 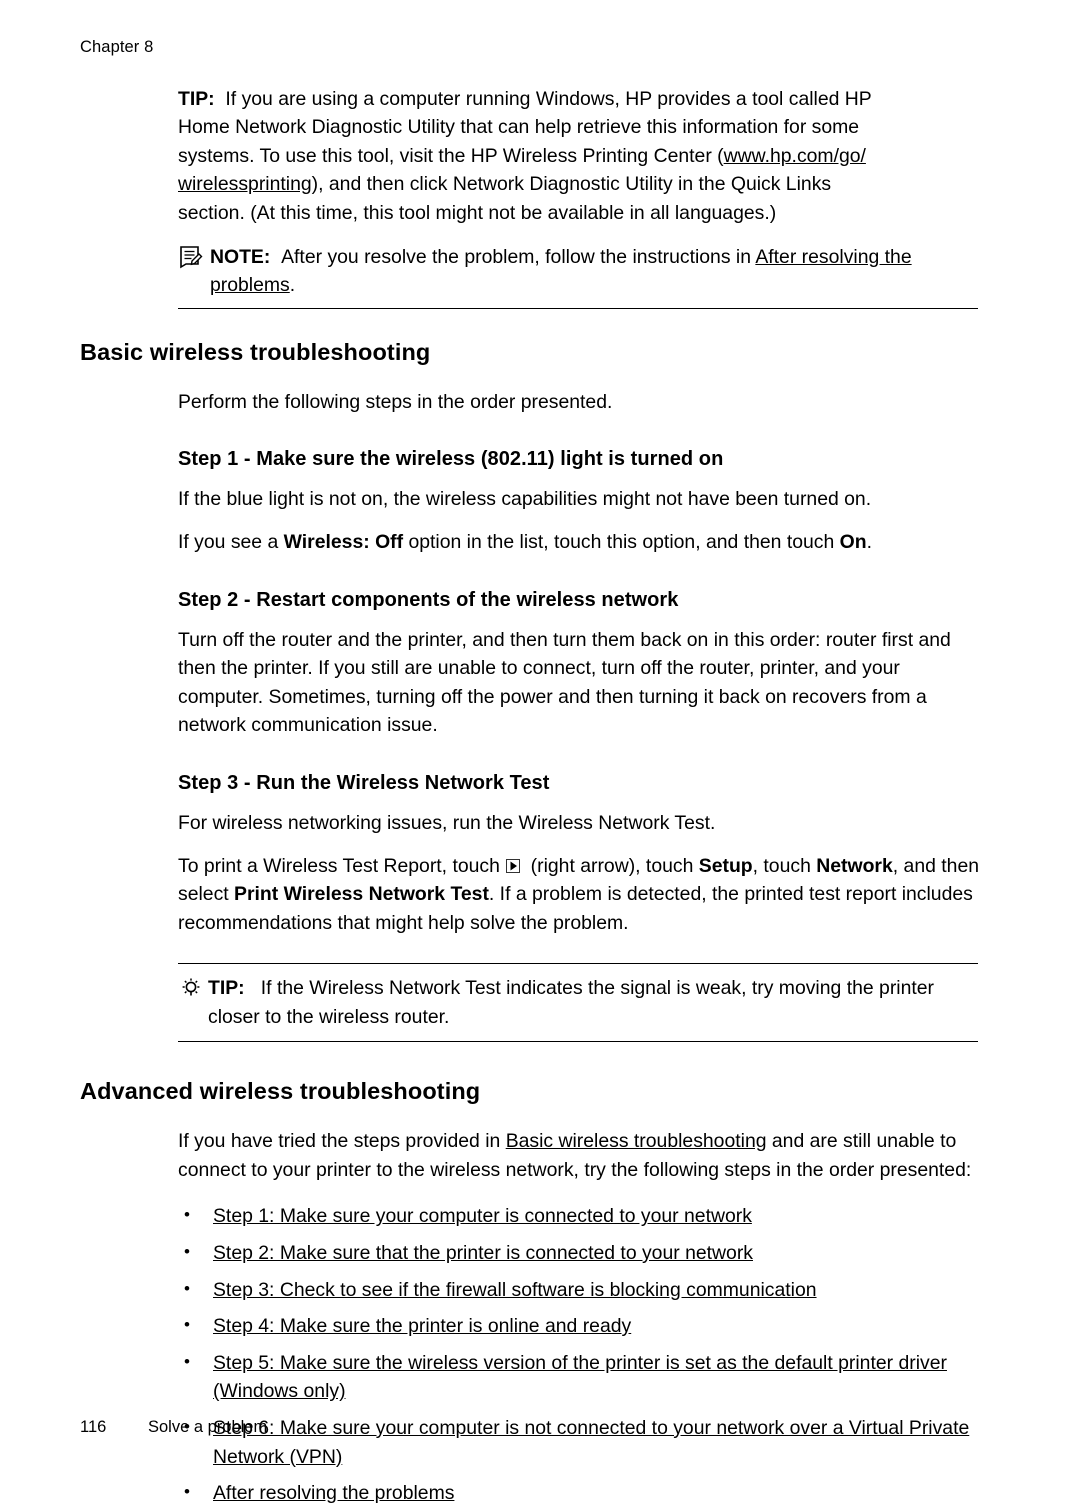 What do you see at coordinates (196, 99) in the screenshot?
I see `tip-label: TIP:` at bounding box center [196, 99].